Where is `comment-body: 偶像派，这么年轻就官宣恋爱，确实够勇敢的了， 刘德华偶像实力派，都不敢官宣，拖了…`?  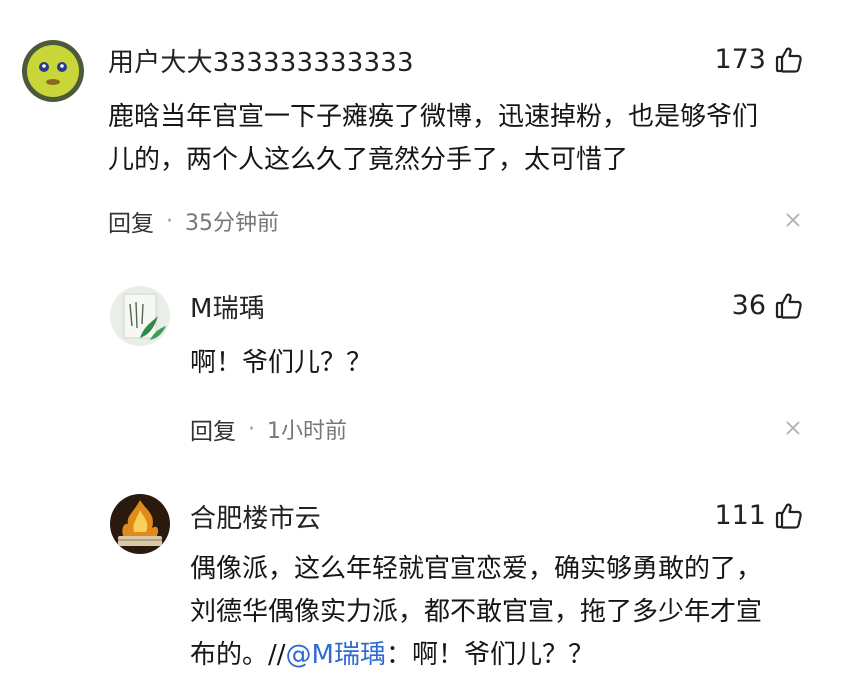
comment-body: 偶像派，这么年轻就官宣恋爱，确实够勇敢的了， 刘德华偶像实力派，都不敢官宣，拖了… is located at coordinates (510, 612).